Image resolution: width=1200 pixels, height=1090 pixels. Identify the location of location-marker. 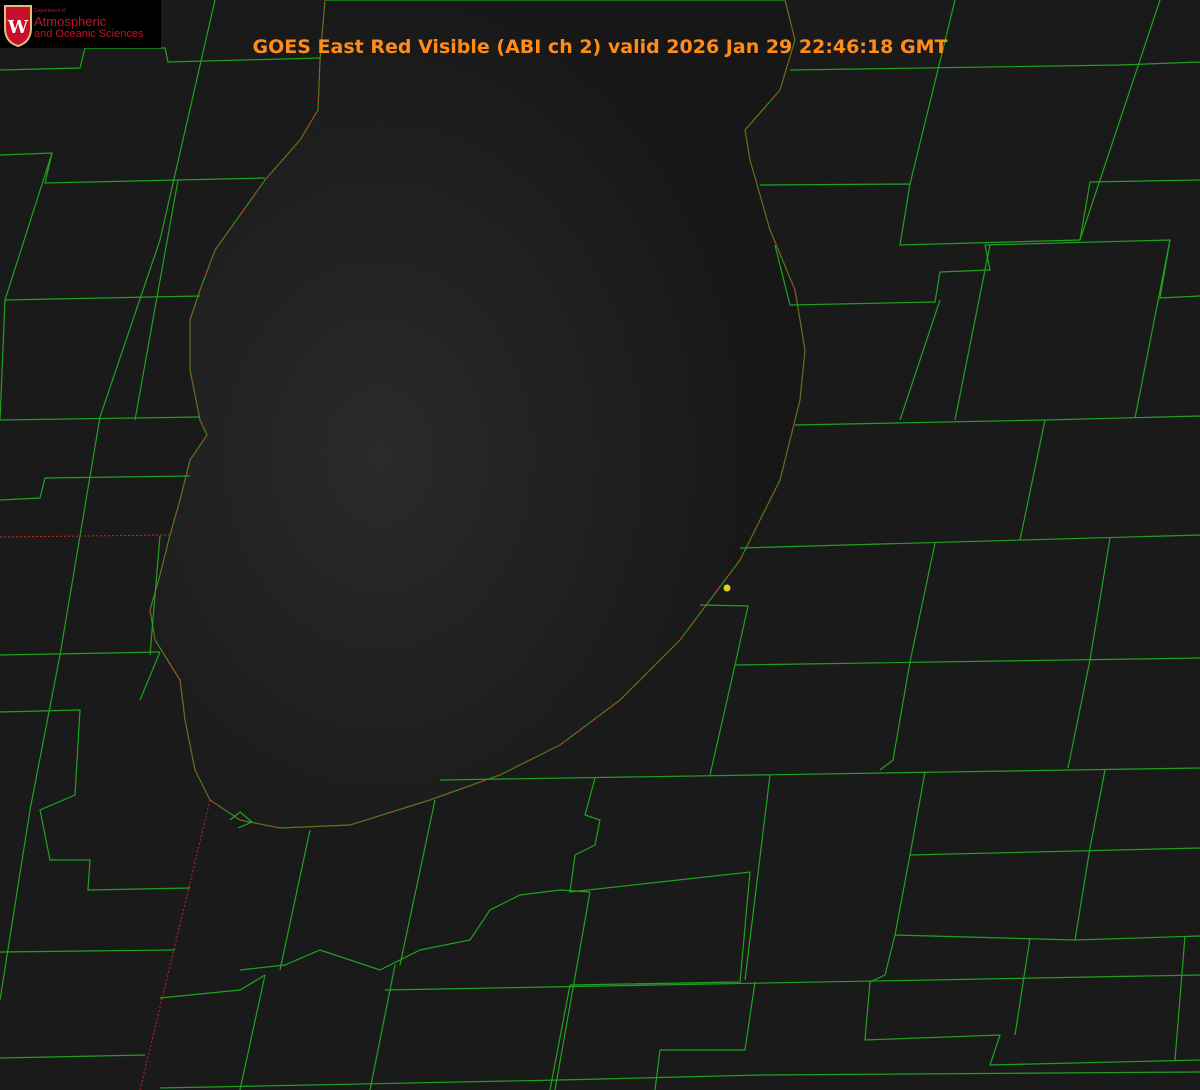
(727, 588).